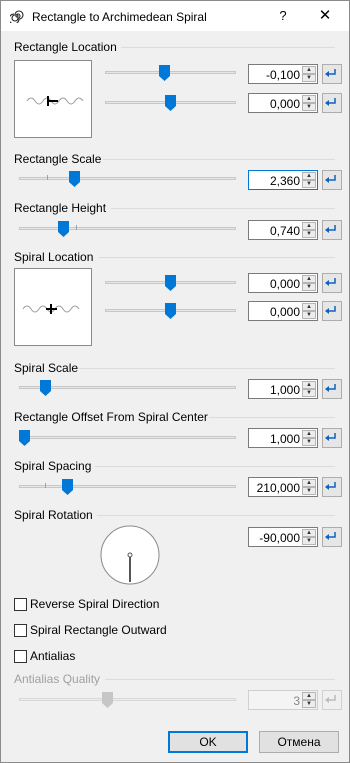  I want to click on rect-scale-slider, so click(127, 179).